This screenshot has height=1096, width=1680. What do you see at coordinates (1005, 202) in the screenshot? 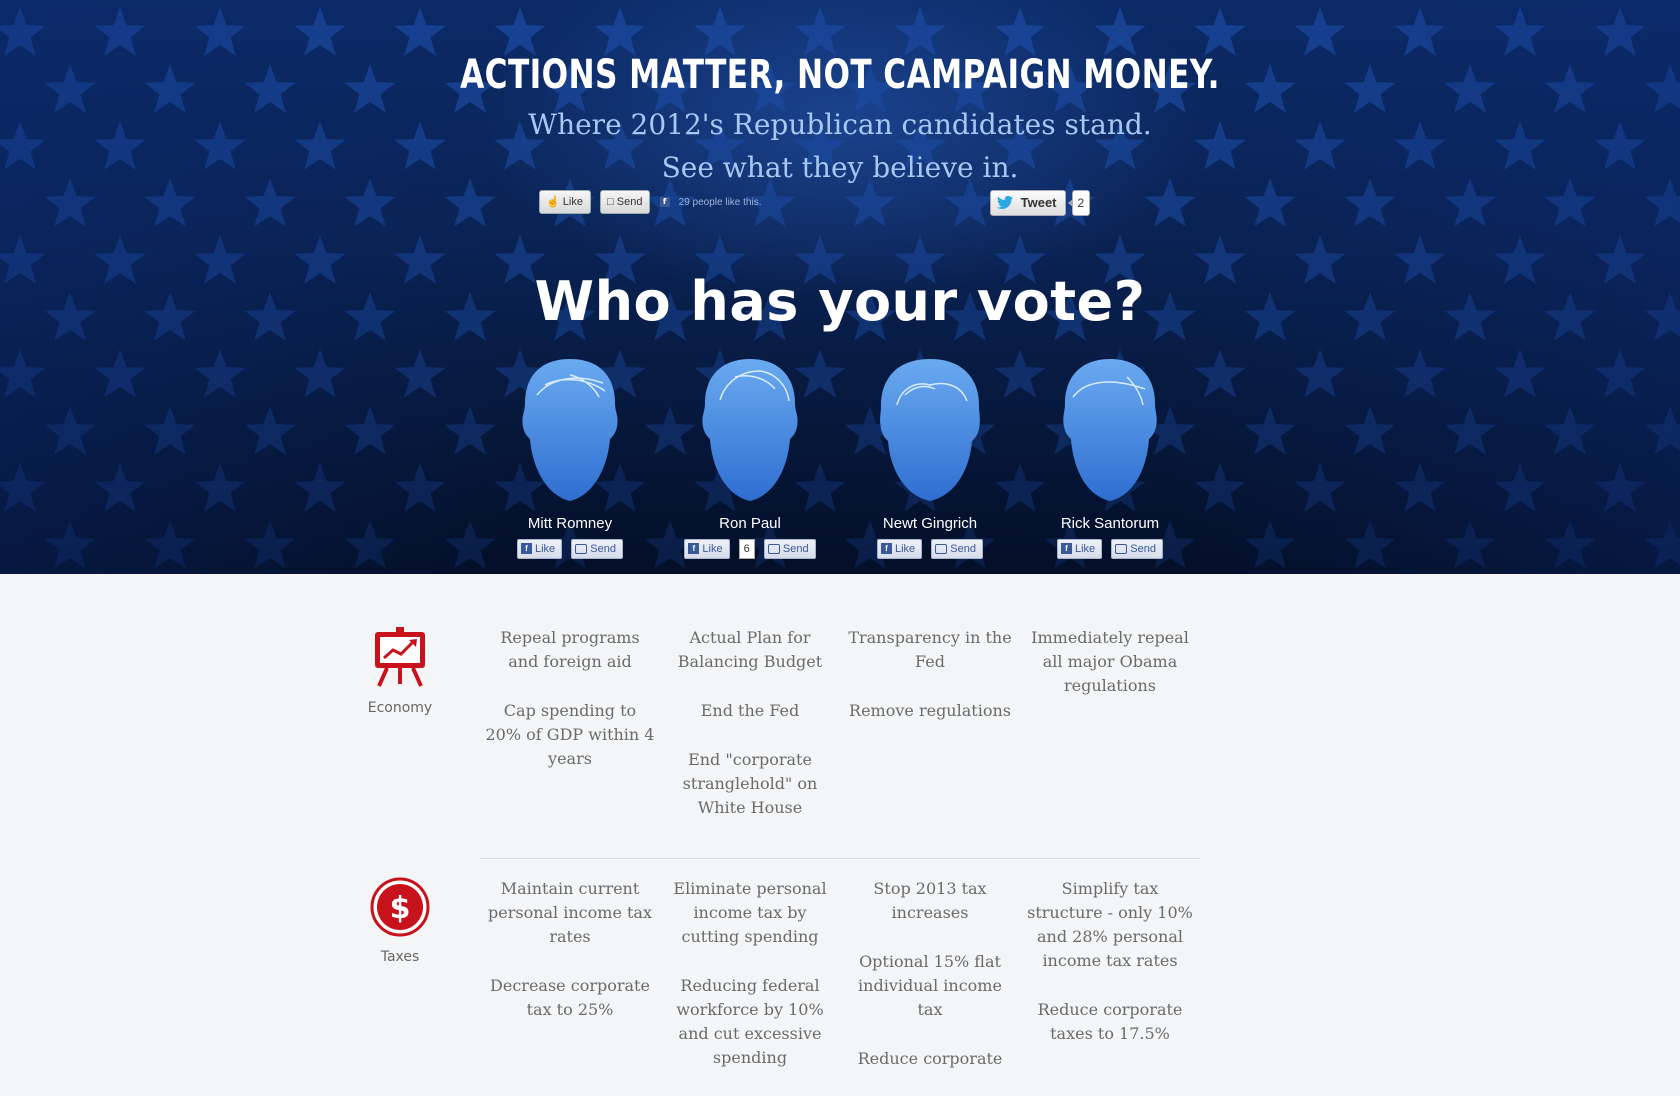
I see `twitter-bird-icon` at bounding box center [1005, 202].